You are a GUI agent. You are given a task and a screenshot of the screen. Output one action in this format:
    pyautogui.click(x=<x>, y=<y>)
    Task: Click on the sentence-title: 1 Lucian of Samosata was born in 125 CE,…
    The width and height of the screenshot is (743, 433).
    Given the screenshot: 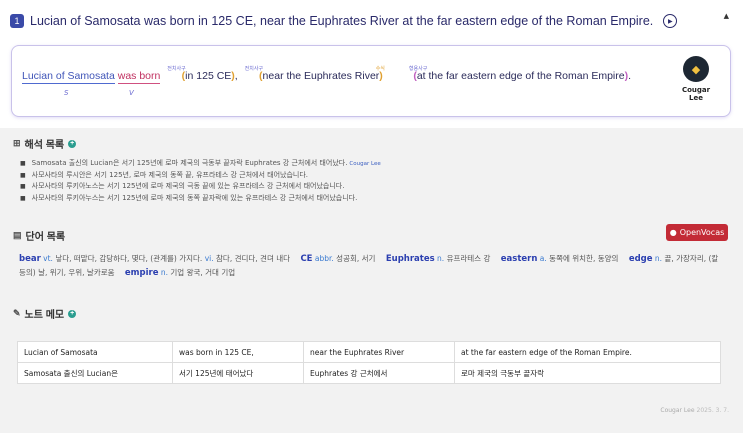 What is the action you would take?
    pyautogui.click(x=344, y=21)
    